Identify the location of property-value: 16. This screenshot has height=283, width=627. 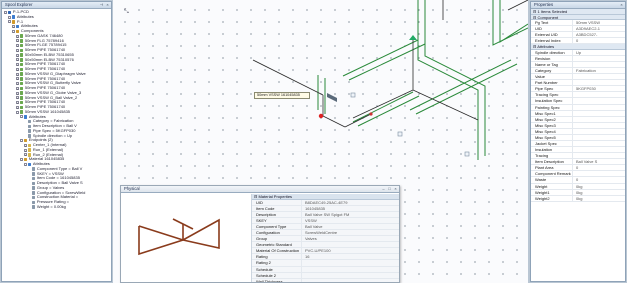
(350, 256).